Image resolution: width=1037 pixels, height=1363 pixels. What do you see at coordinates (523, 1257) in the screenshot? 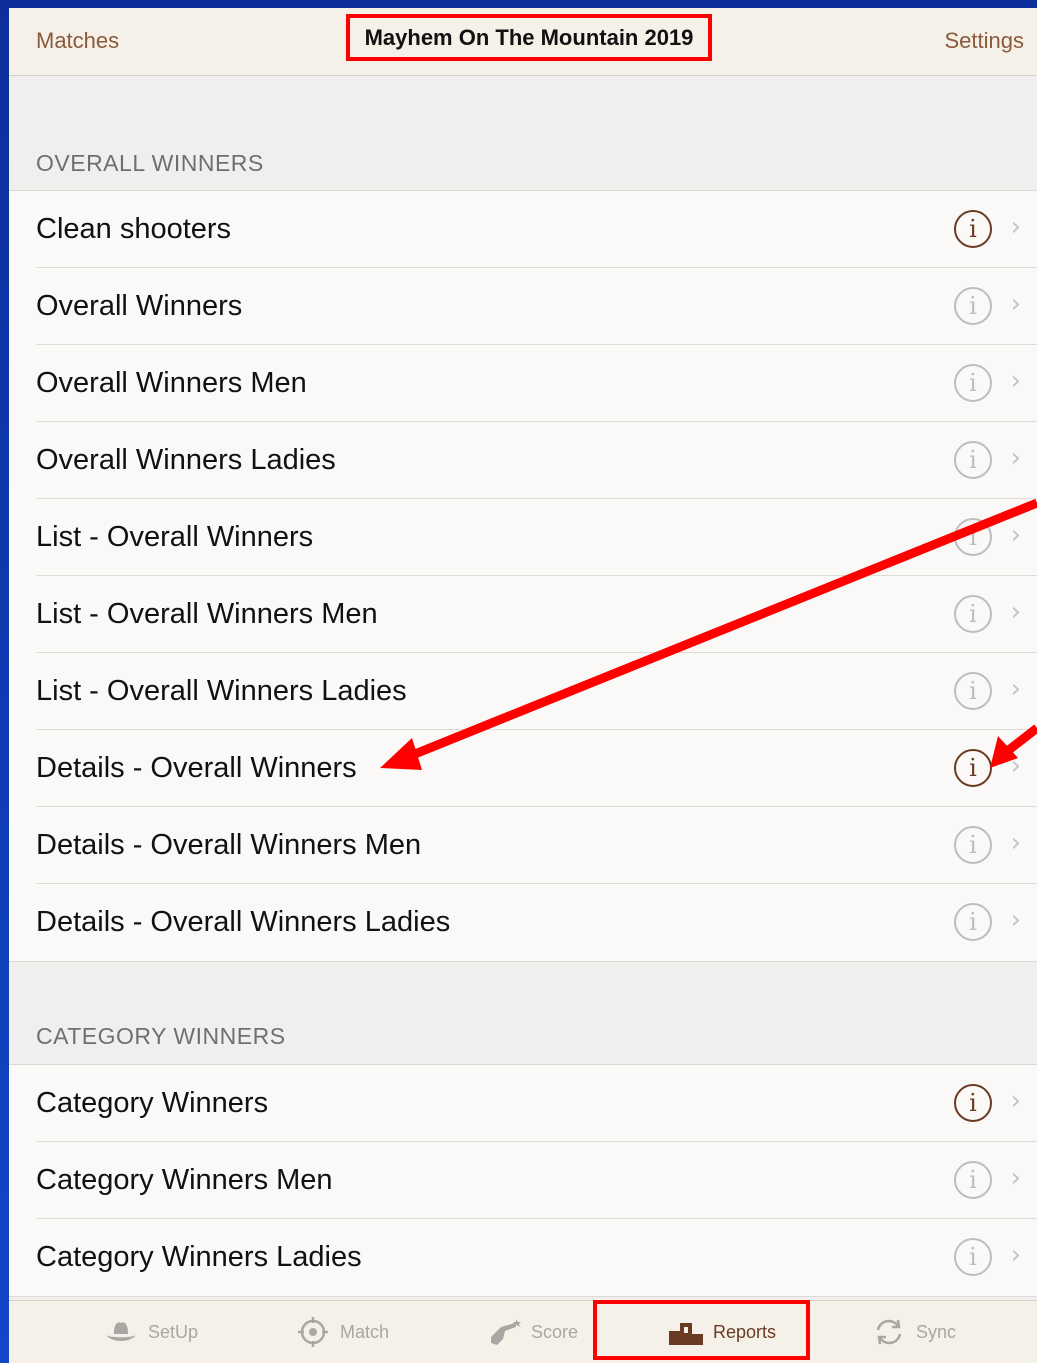
I see `list-item-category-winners-ladies: Category Winners Ladies i ›` at bounding box center [523, 1257].